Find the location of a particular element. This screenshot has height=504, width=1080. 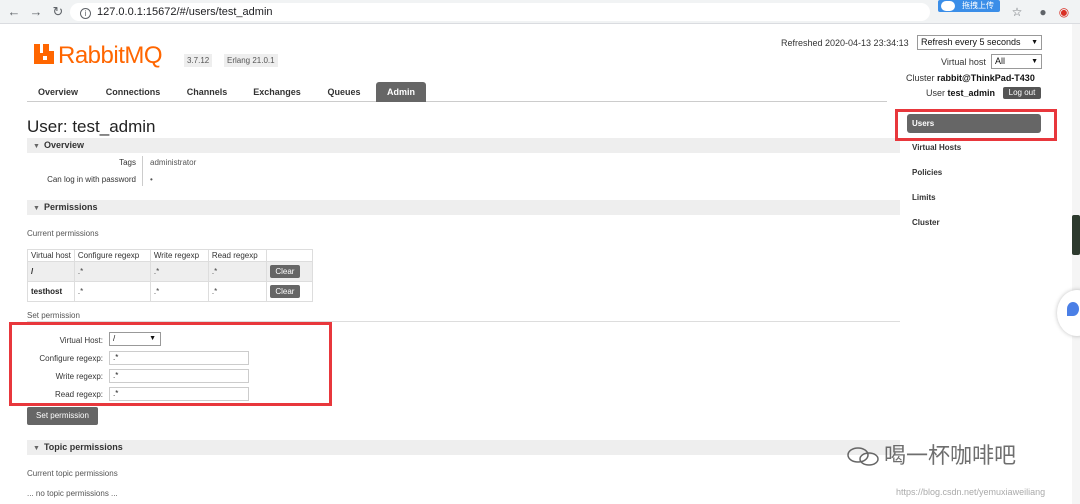

forward-arrow-icon: → is located at coordinates (36, 12).